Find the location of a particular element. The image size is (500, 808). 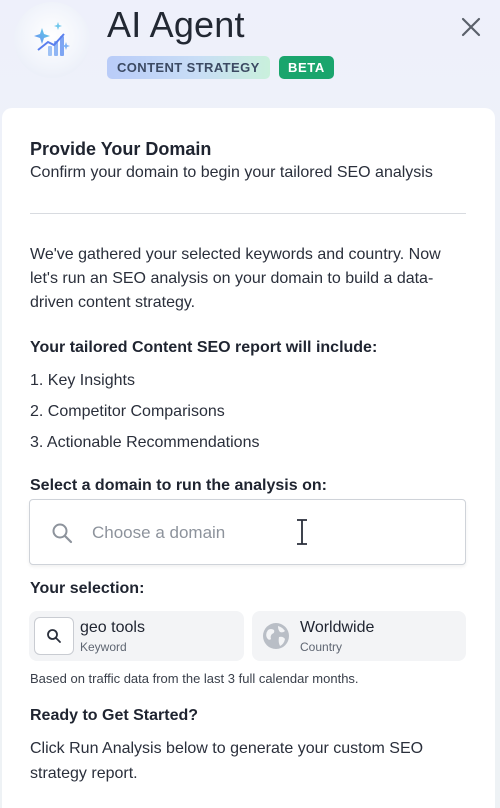

divider is located at coordinates (248, 213).